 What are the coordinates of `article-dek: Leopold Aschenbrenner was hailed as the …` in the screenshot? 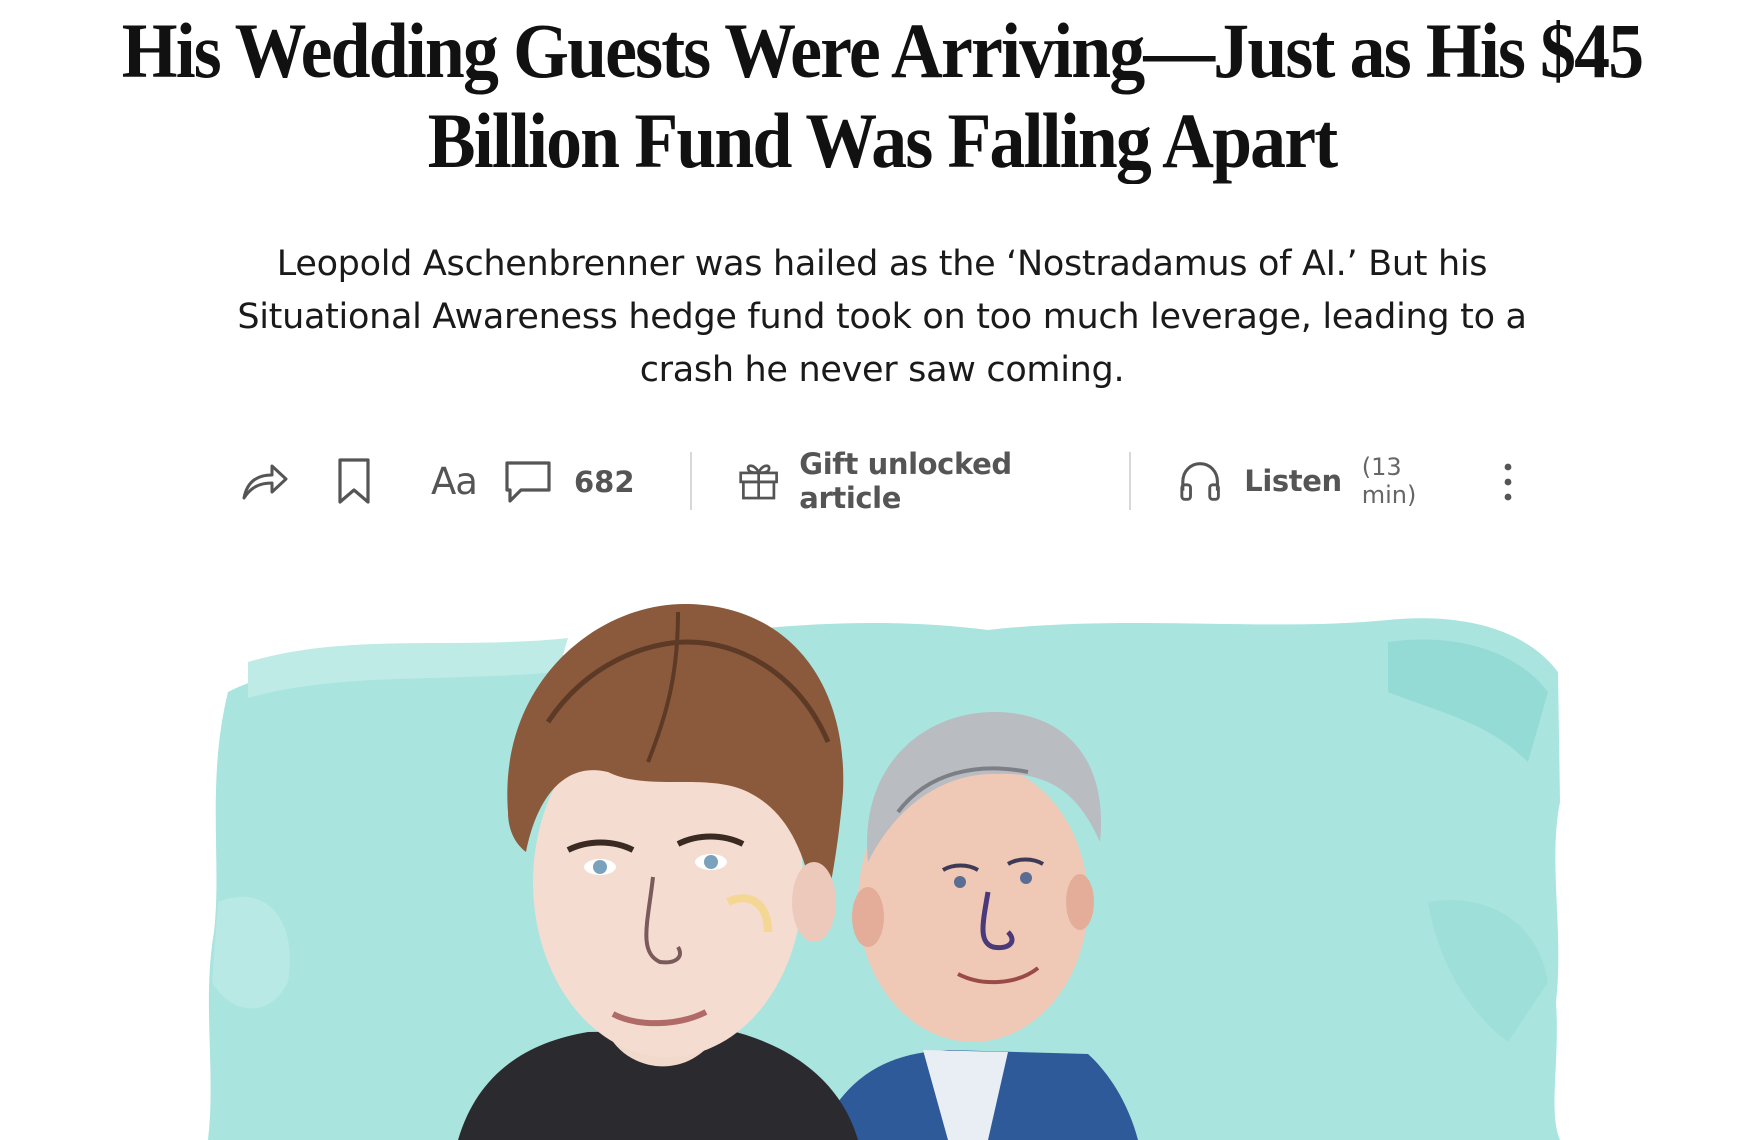 It's located at (882, 317).